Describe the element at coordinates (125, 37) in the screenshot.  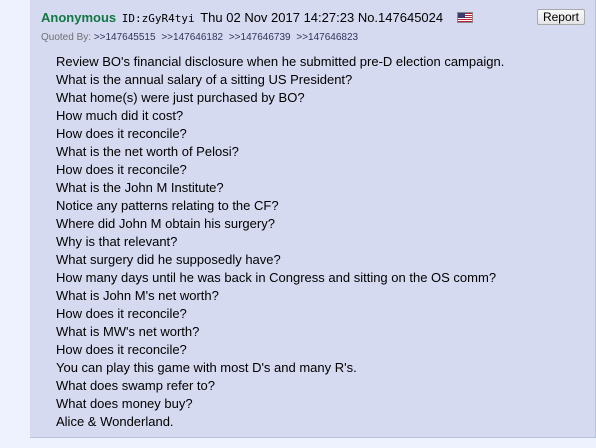
I see `quote-backlink: >>147645515` at that location.